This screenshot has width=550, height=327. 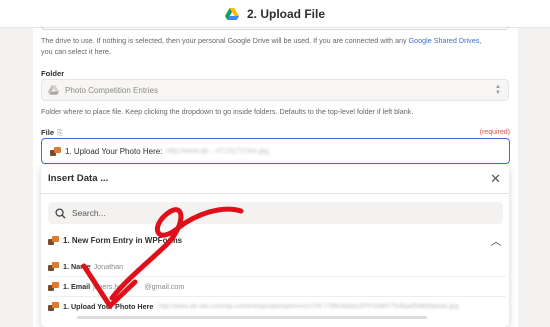 What do you see at coordinates (48, 132) in the screenshot?
I see `file-label: File` at bounding box center [48, 132].